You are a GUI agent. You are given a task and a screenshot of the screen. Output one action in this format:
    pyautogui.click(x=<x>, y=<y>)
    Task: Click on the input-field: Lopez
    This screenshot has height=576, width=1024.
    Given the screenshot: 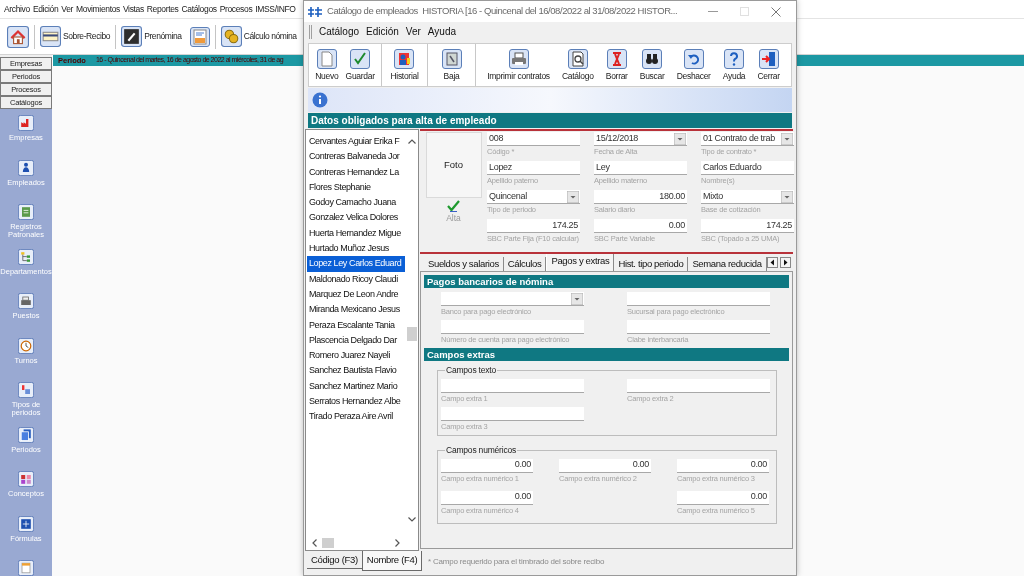 What is the action you would take?
    pyautogui.click(x=533, y=168)
    